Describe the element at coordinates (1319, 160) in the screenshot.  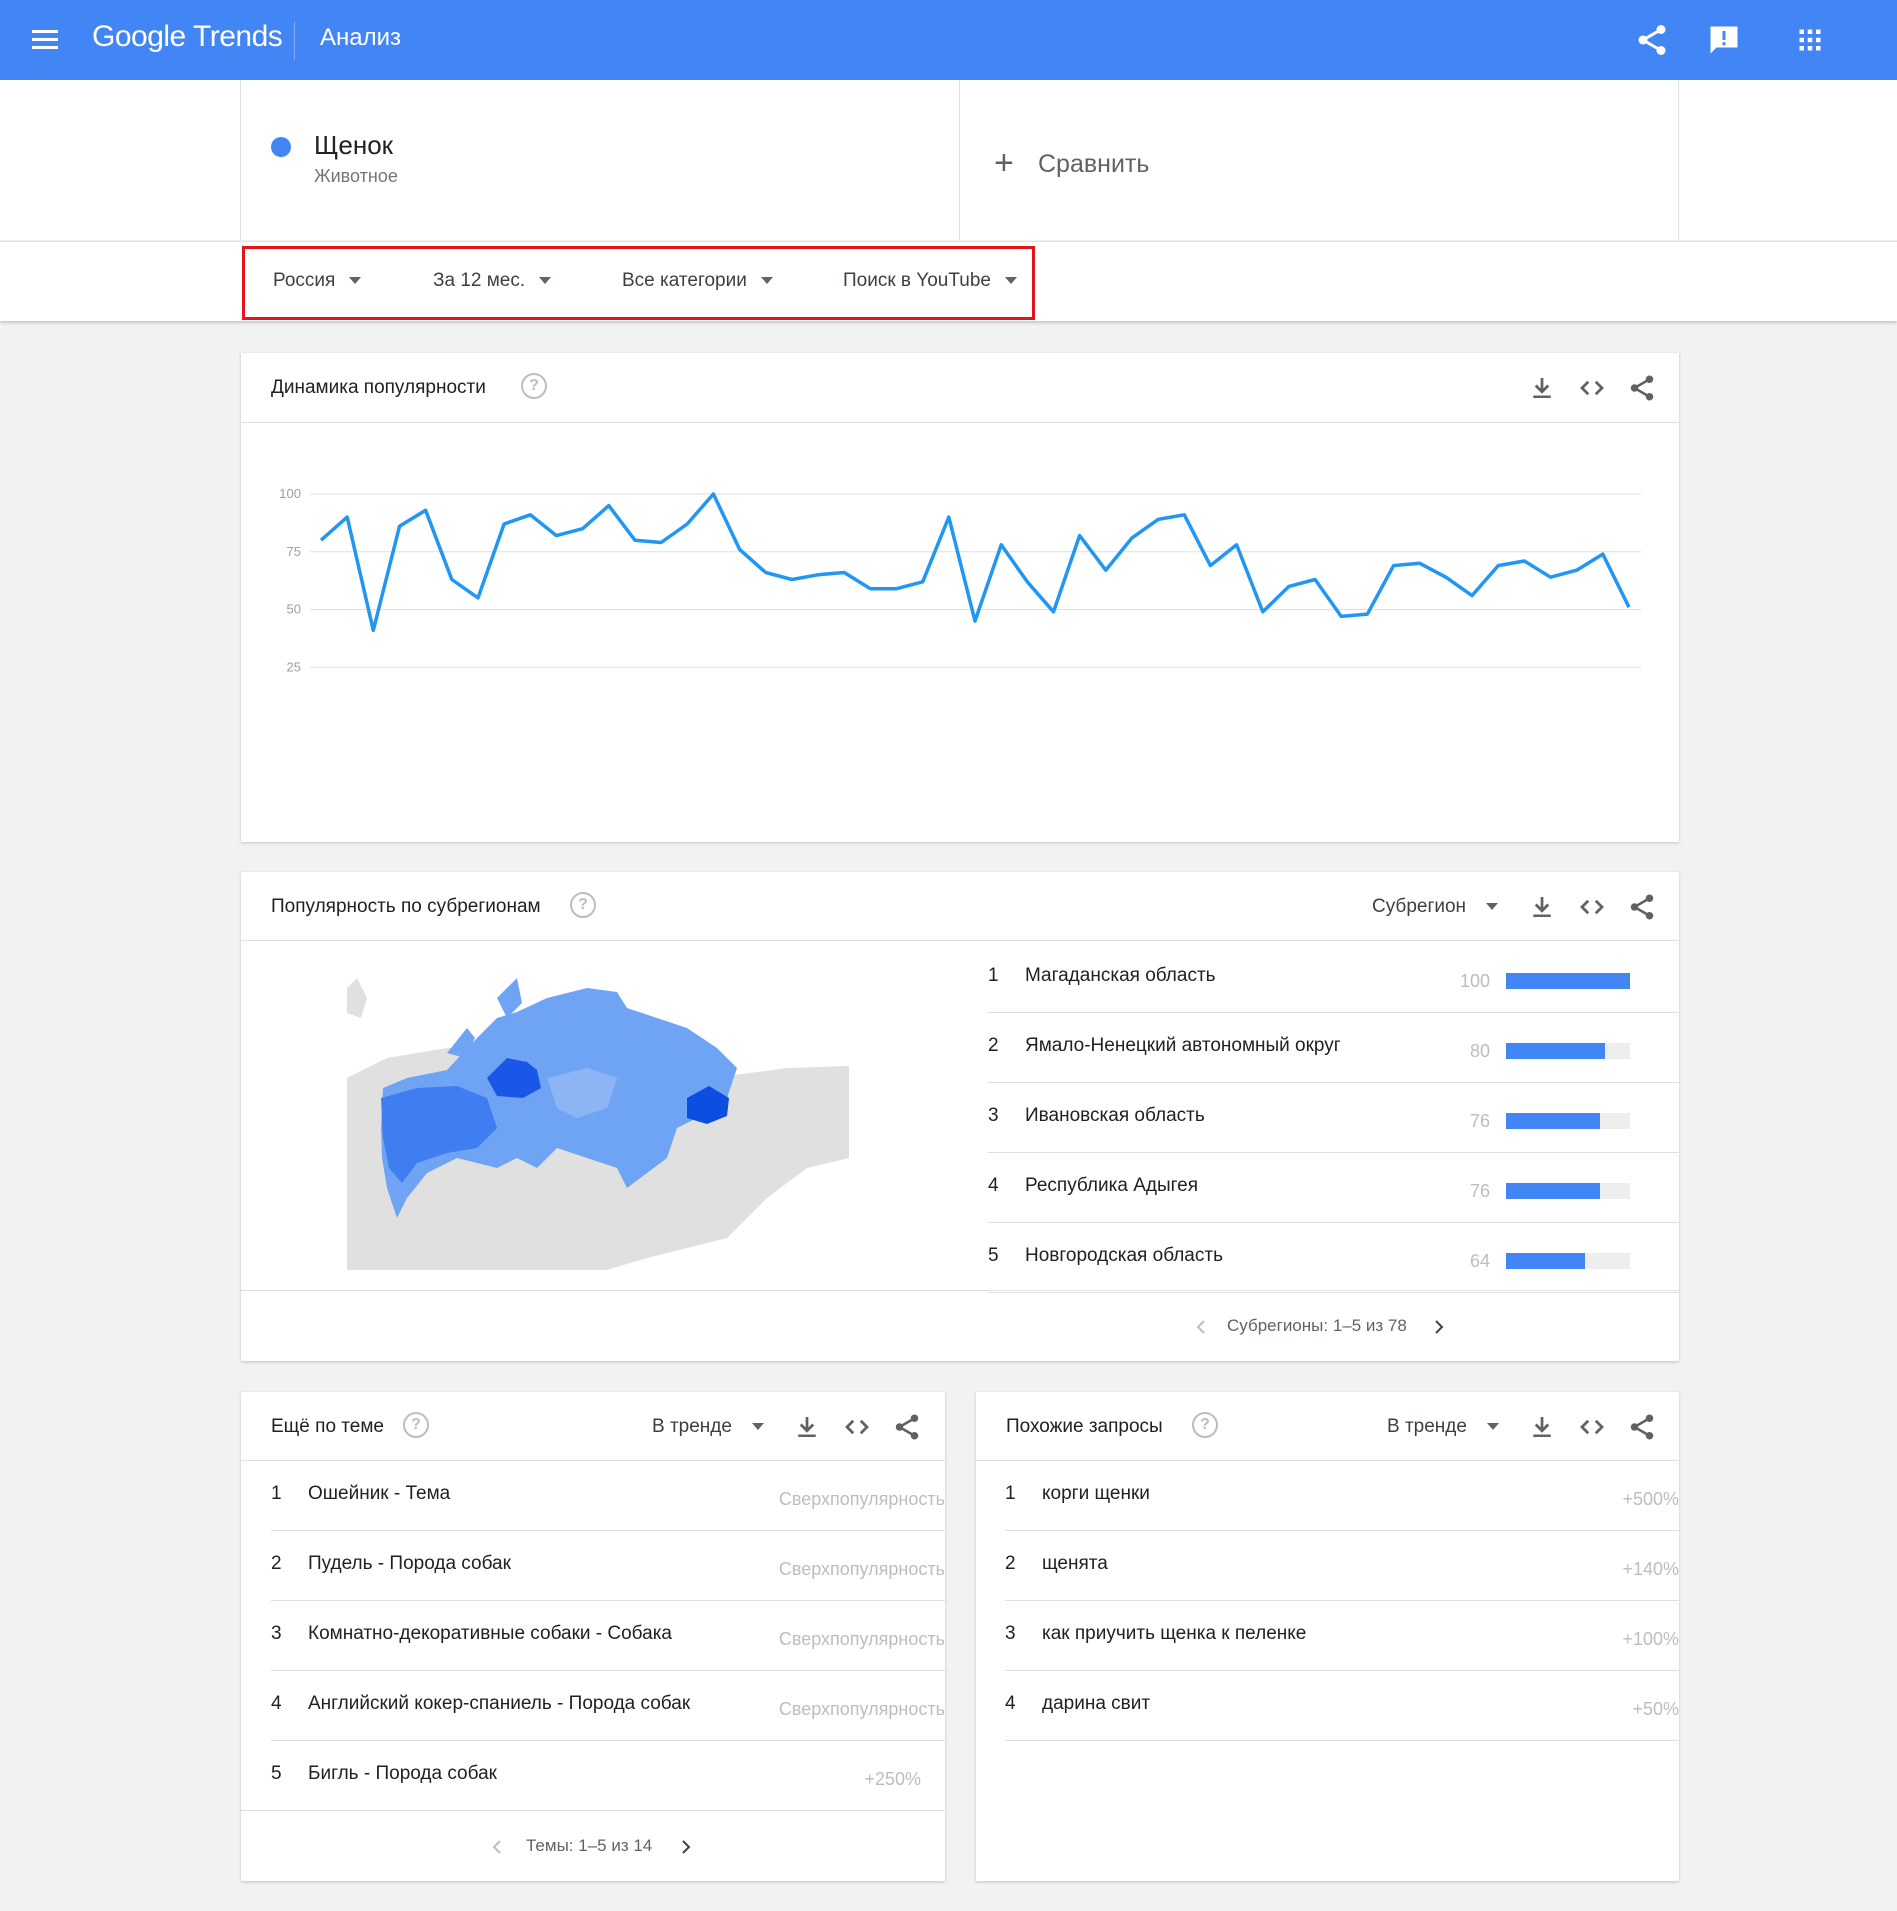
I see `compare-card: + Сравнить` at that location.